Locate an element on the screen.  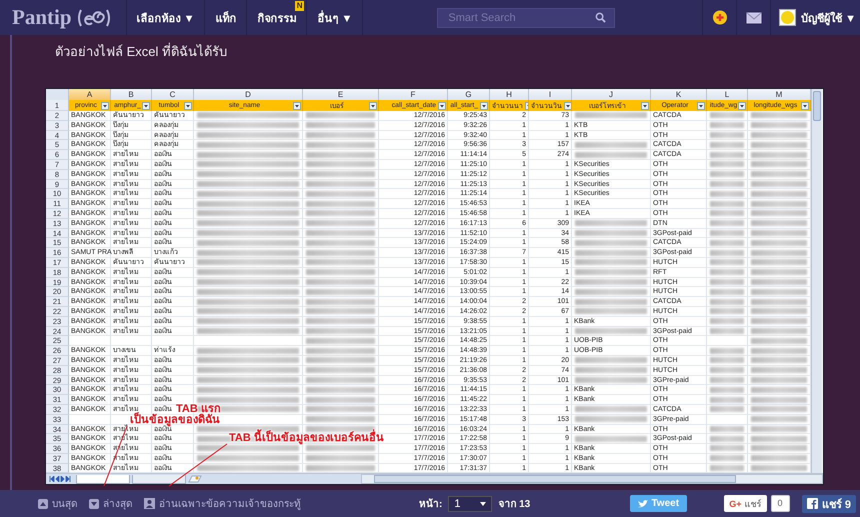
gplus-mark: G+ is located at coordinates (735, 503).